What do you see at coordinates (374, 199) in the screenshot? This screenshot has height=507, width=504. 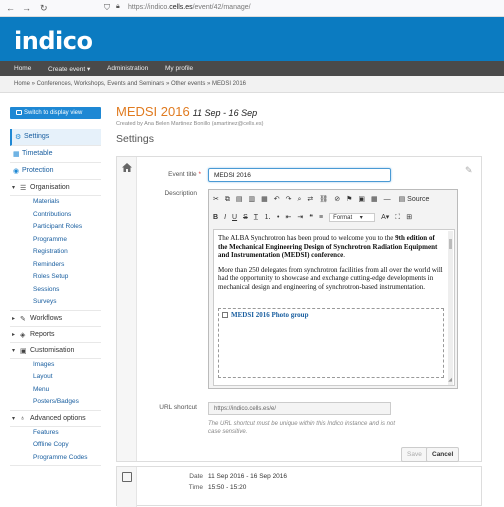 I see `table-icon: ▦` at bounding box center [374, 199].